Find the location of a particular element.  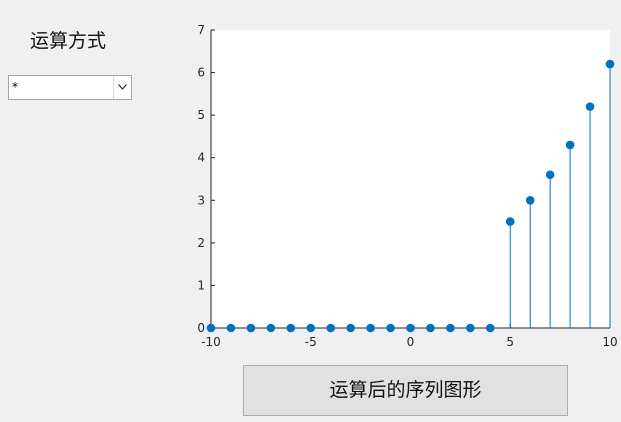

y-tick-label: 5 is located at coordinates (201, 115).